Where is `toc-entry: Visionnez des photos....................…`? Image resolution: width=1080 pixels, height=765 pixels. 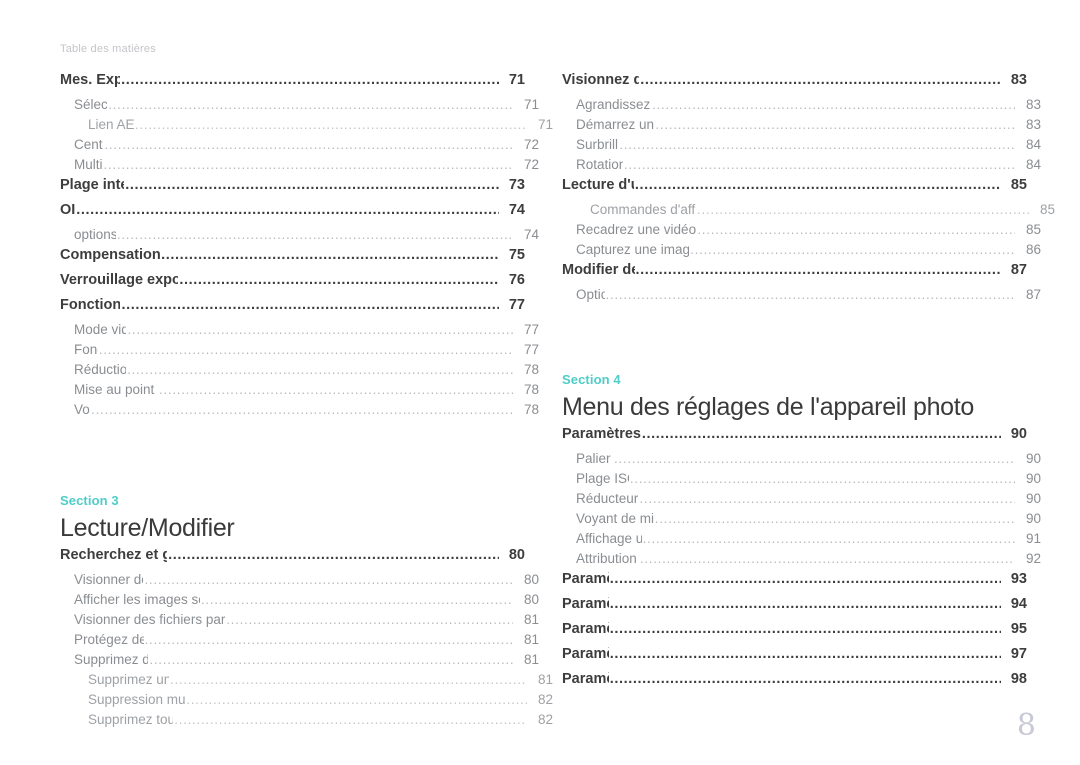 toc-entry: Visionnez des photos....................… is located at coordinates (794, 84).